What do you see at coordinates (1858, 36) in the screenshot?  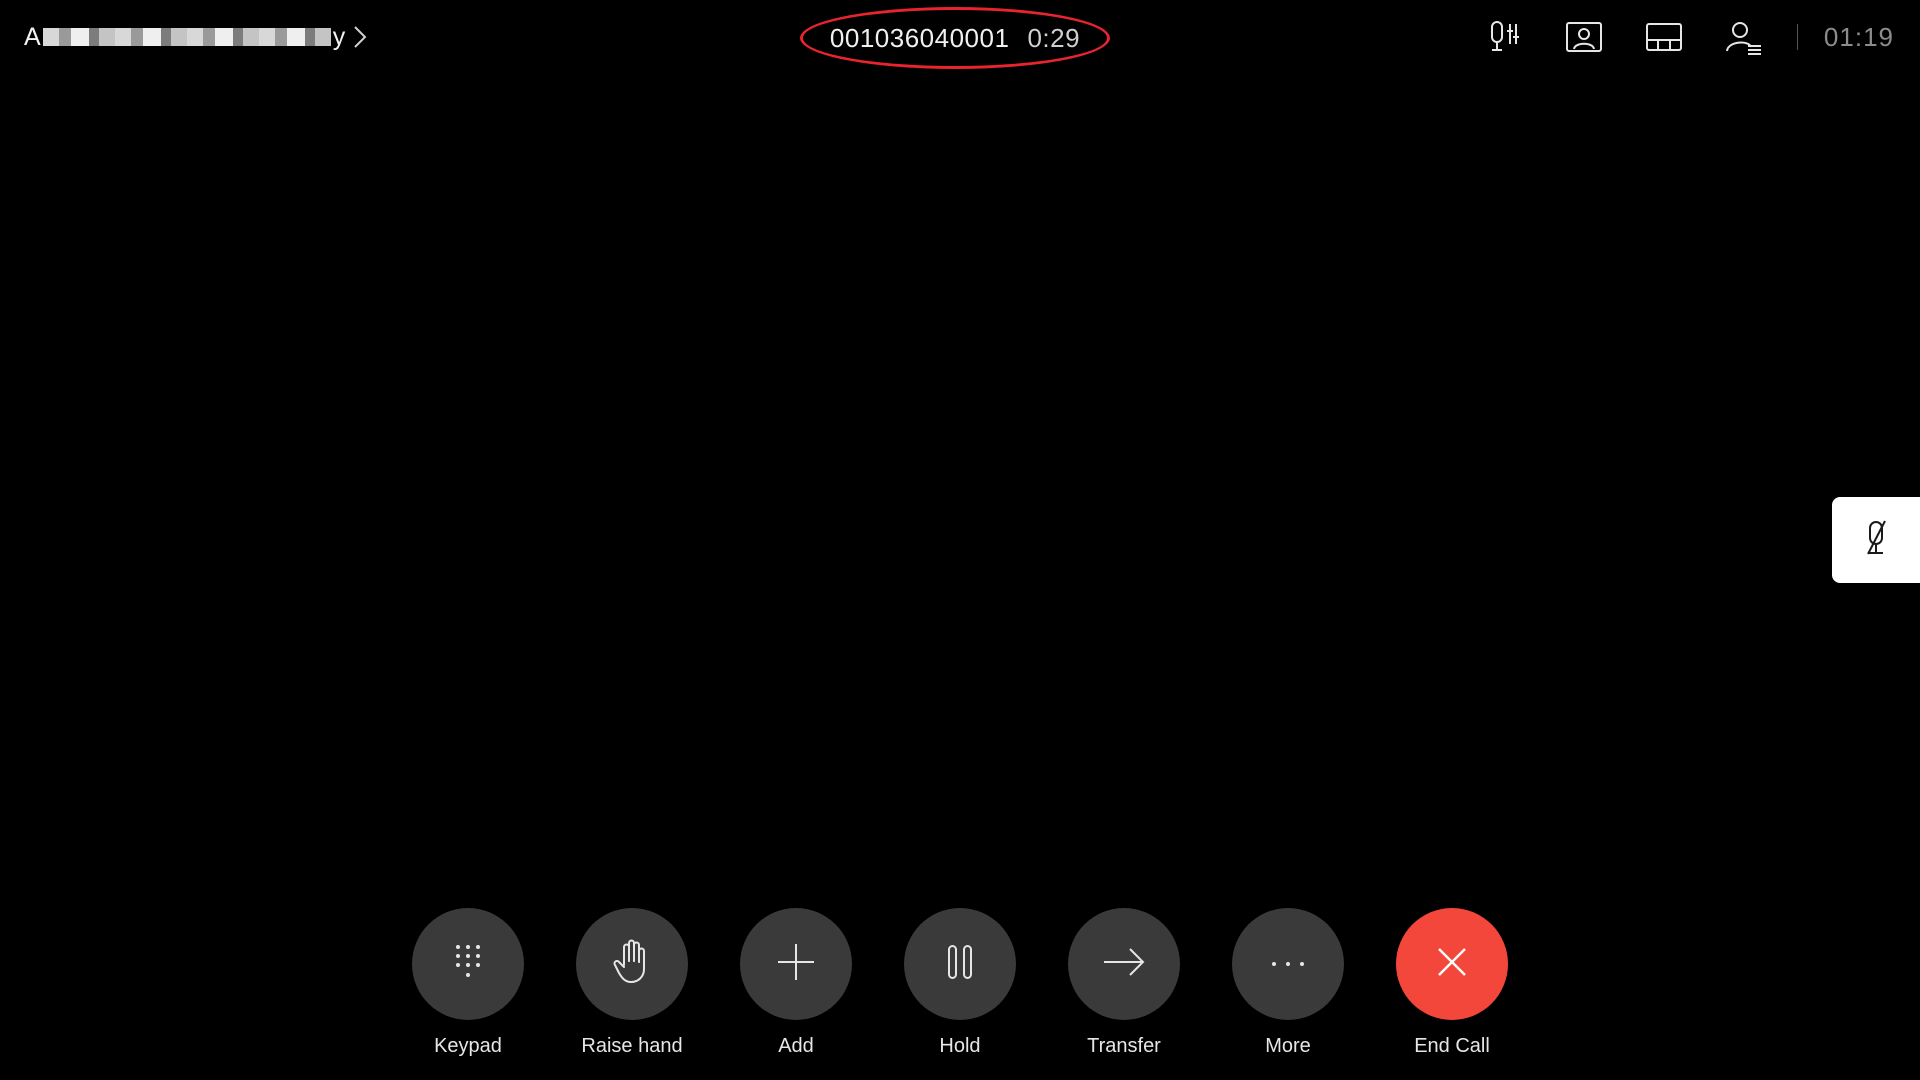 I see `clock: 01:19` at bounding box center [1858, 36].